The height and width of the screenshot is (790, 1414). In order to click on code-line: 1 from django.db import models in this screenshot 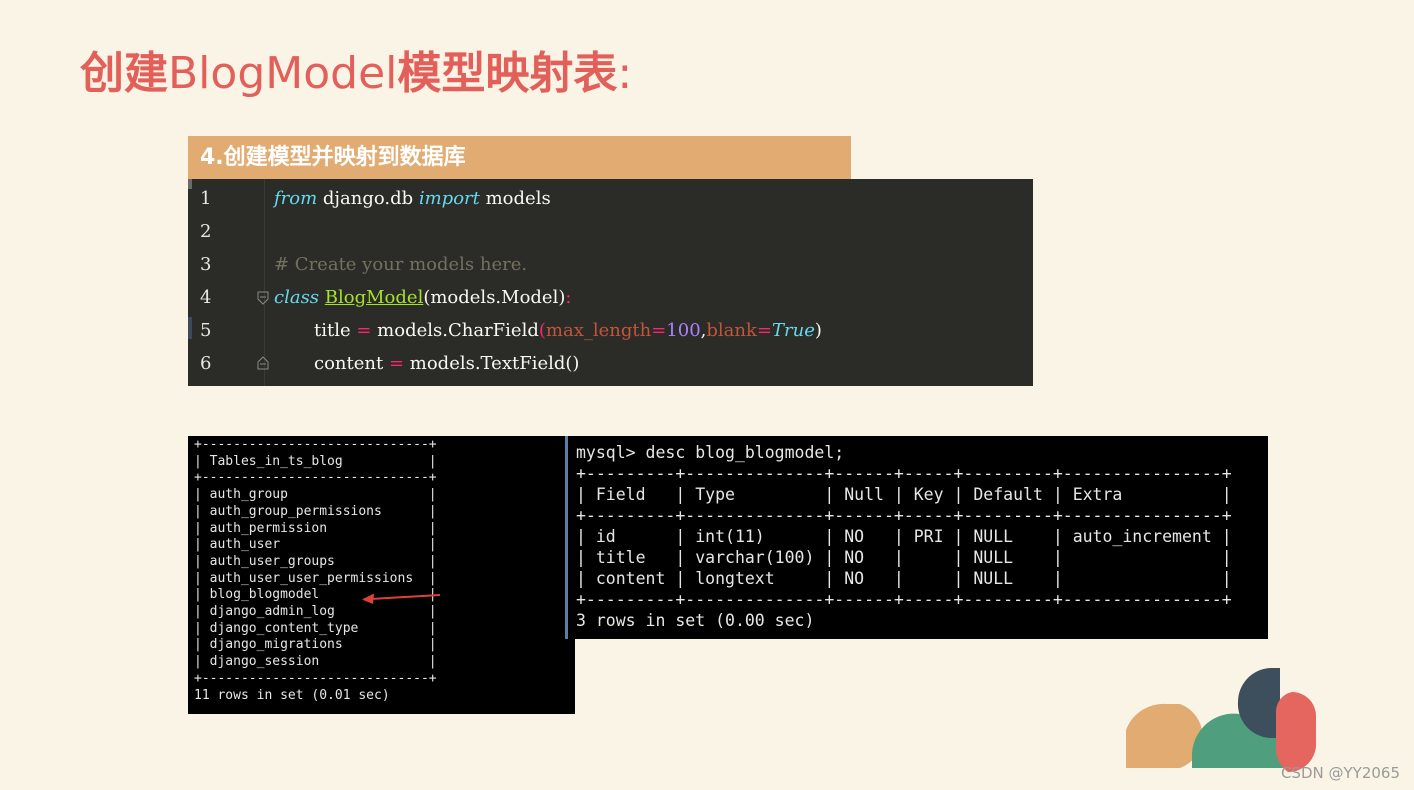, I will do `click(610, 198)`.